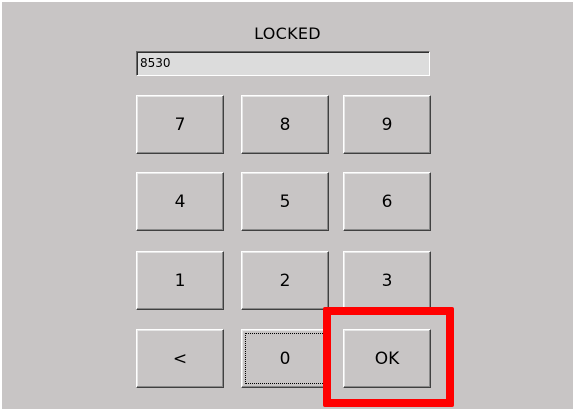 This screenshot has height=411, width=575. What do you see at coordinates (387, 124) in the screenshot?
I see `key-9-button: 9` at bounding box center [387, 124].